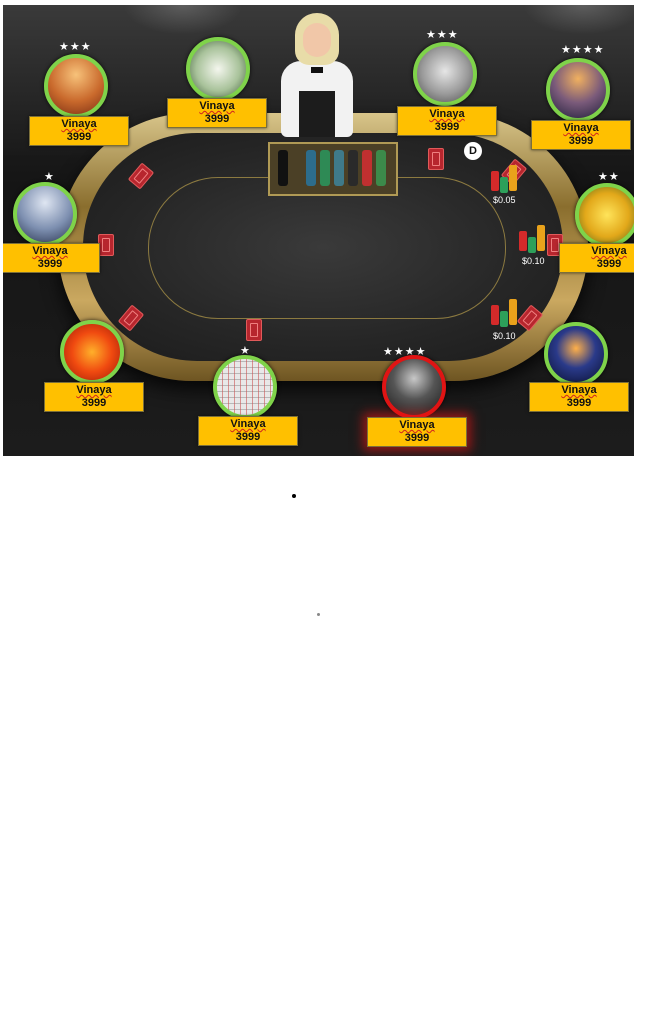 The width and height of the screenshot is (660, 1027). Describe the element at coordinates (327, 248) in the screenshot. I see `betting-line` at that location.